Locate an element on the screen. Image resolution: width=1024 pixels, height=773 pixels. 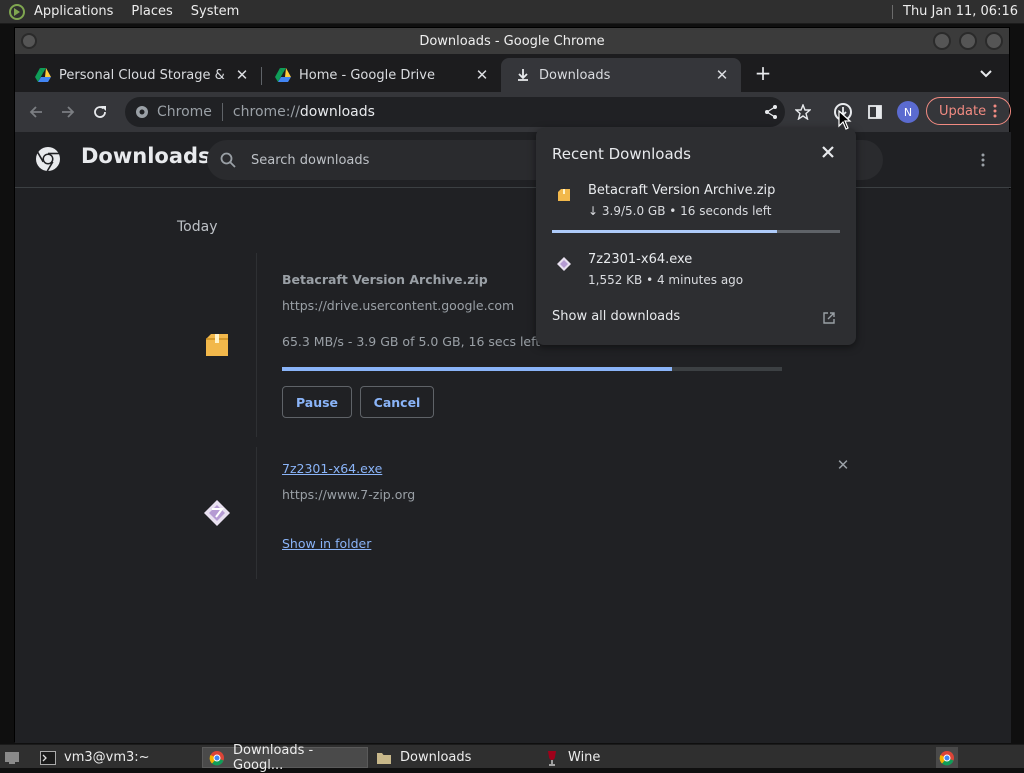
mouse-cursor-icon is located at coordinates (845, 120).